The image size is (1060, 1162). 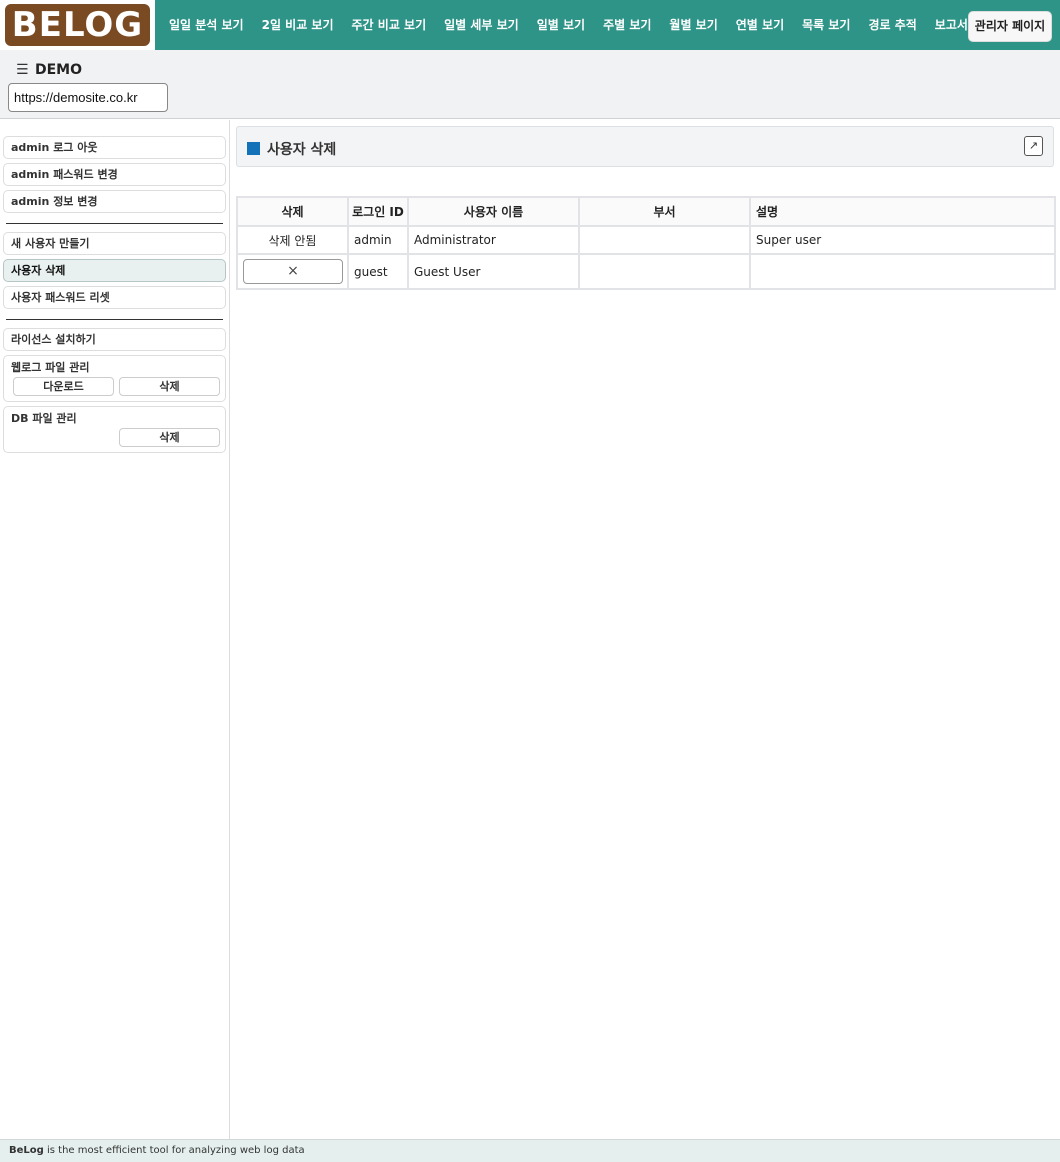 What do you see at coordinates (253, 148) in the screenshot?
I see `panel-title-marker` at bounding box center [253, 148].